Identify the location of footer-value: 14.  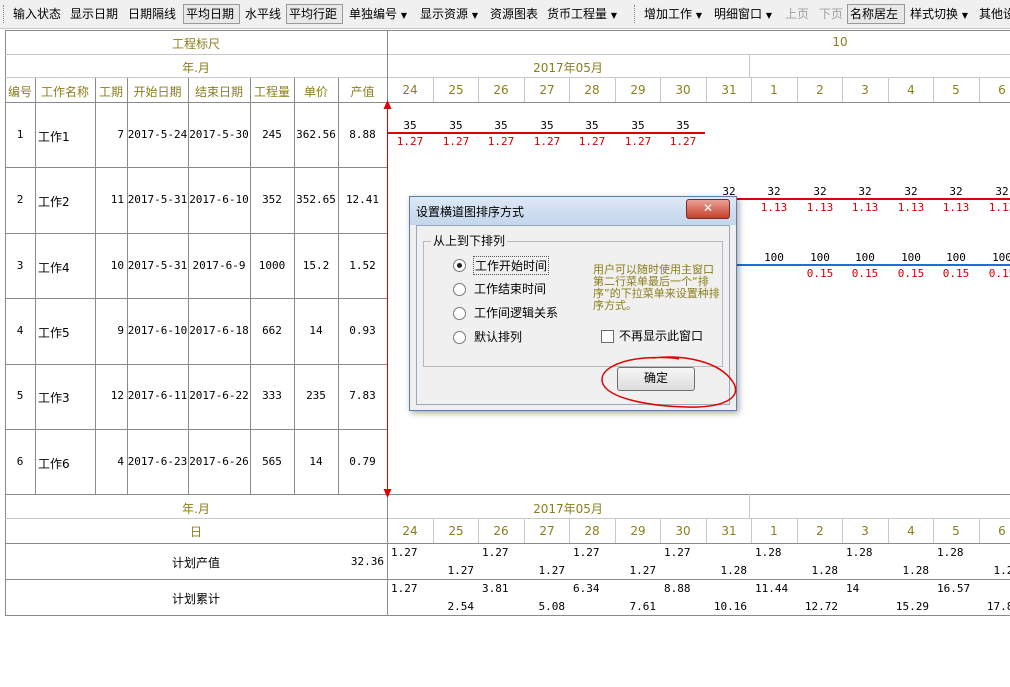
(853, 588).